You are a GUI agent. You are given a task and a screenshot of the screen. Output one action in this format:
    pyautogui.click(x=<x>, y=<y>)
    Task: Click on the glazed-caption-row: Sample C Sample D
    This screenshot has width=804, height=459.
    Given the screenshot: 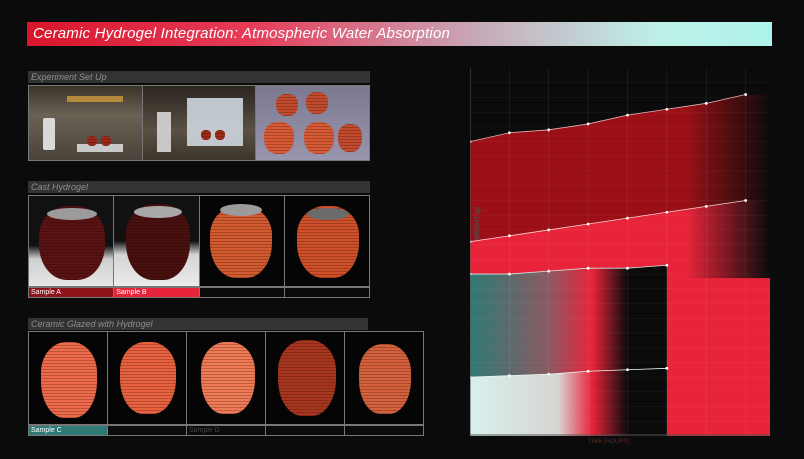 What is the action you would take?
    pyautogui.click(x=226, y=430)
    